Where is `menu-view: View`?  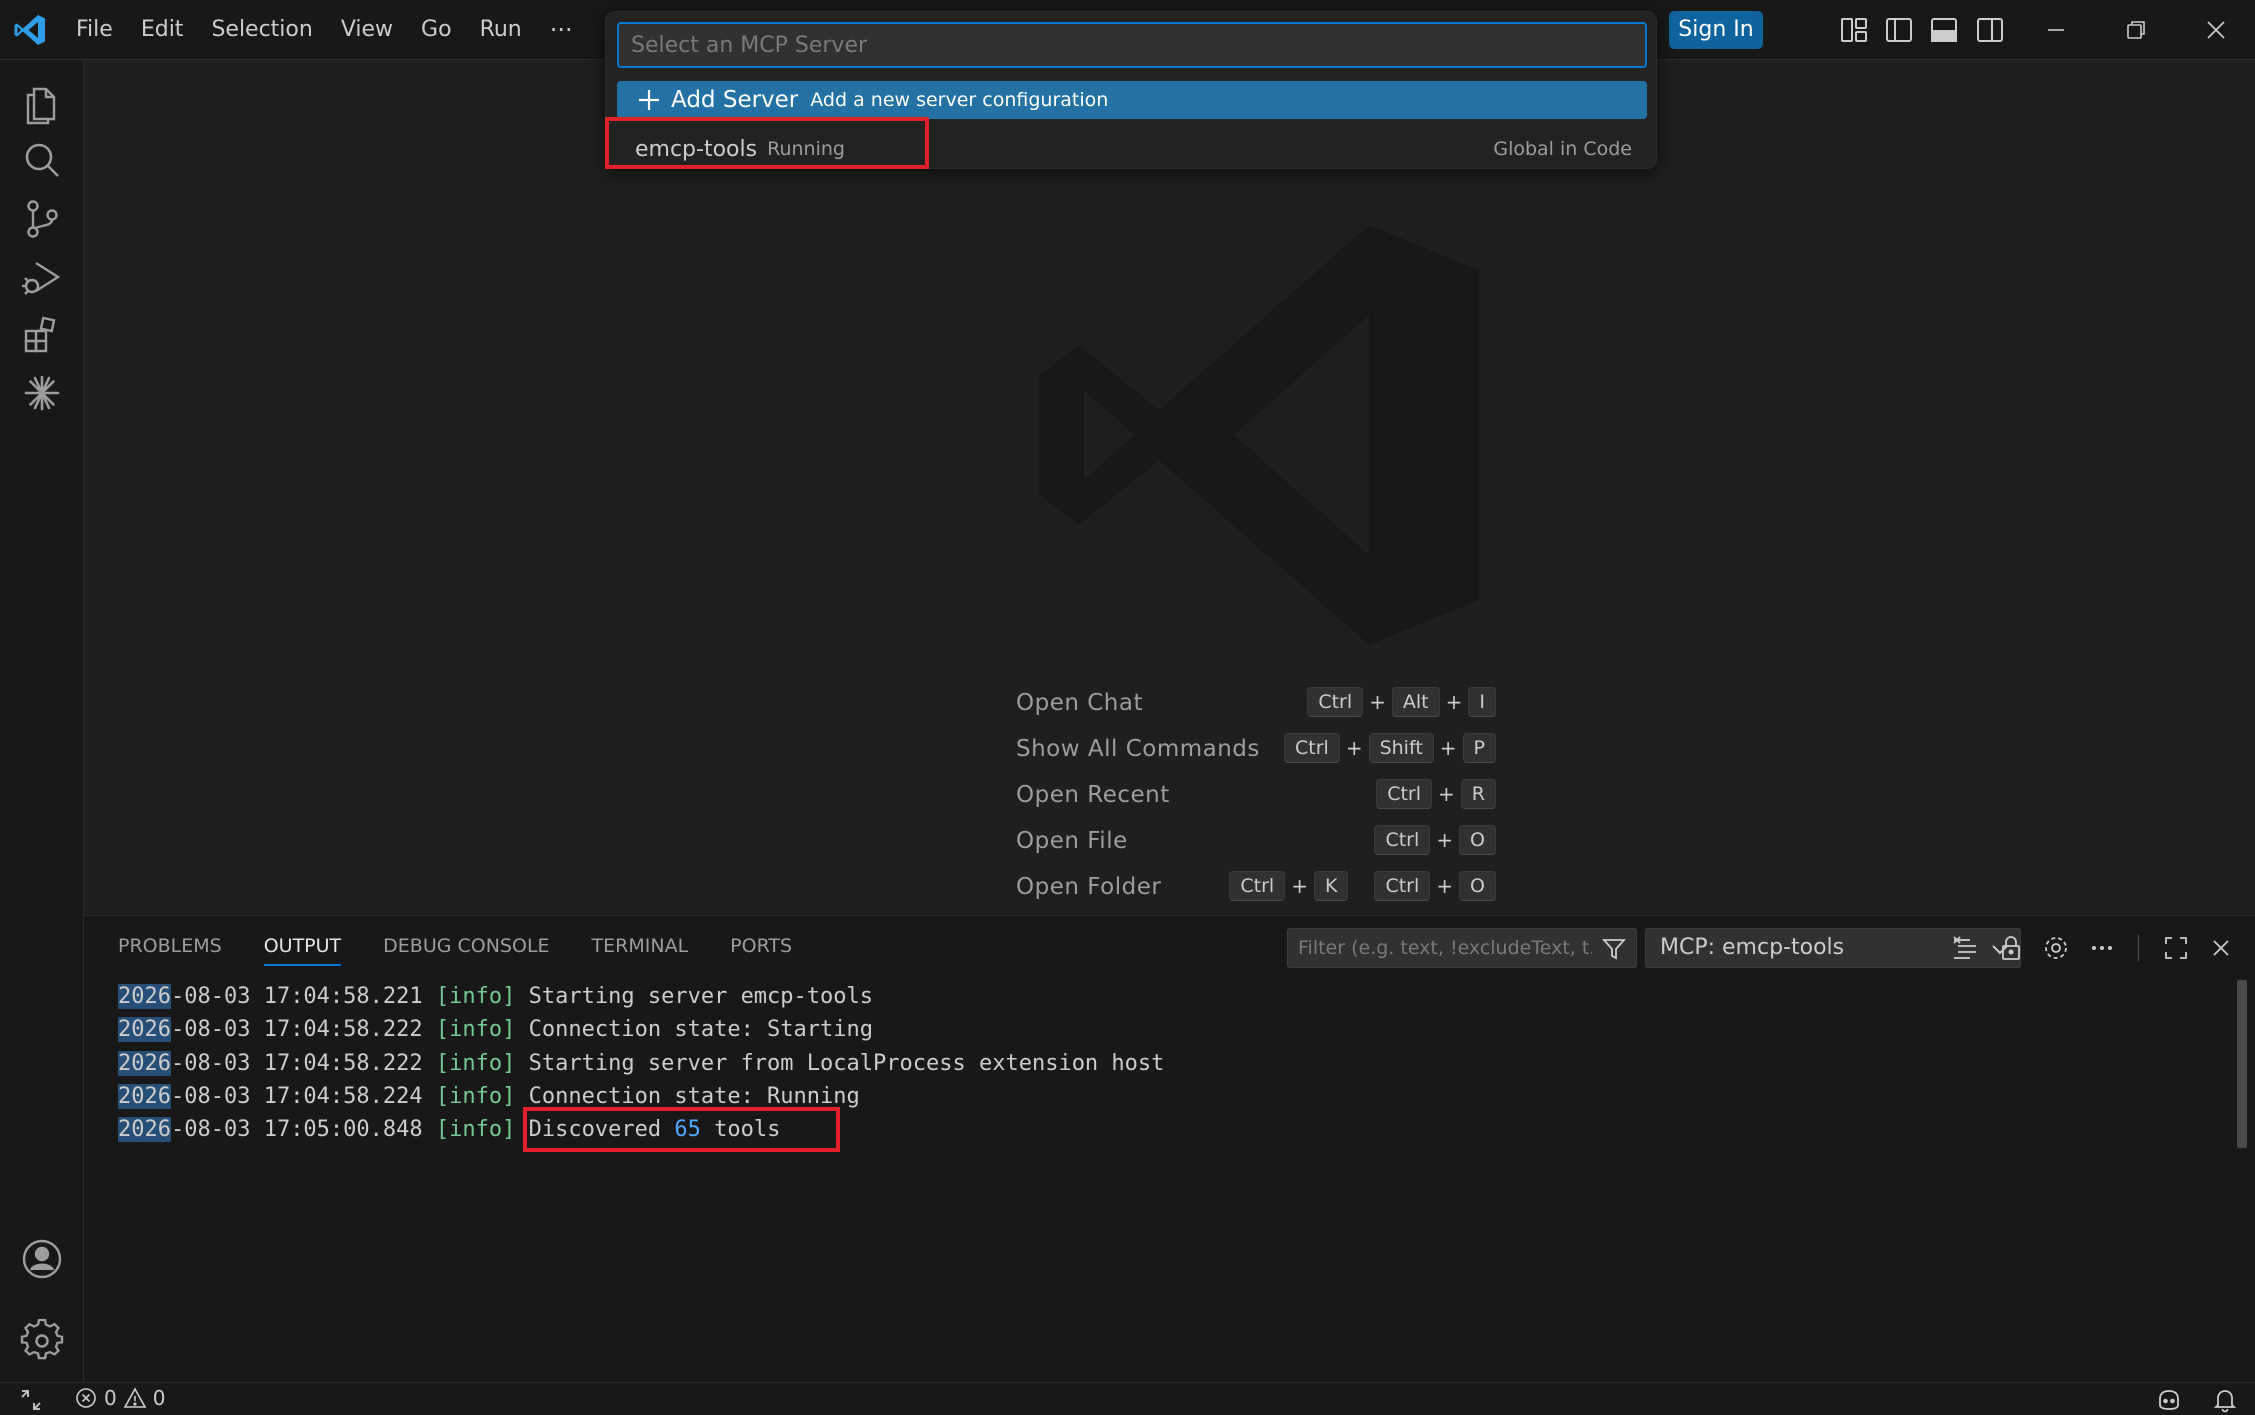 menu-view: View is located at coordinates (367, 30).